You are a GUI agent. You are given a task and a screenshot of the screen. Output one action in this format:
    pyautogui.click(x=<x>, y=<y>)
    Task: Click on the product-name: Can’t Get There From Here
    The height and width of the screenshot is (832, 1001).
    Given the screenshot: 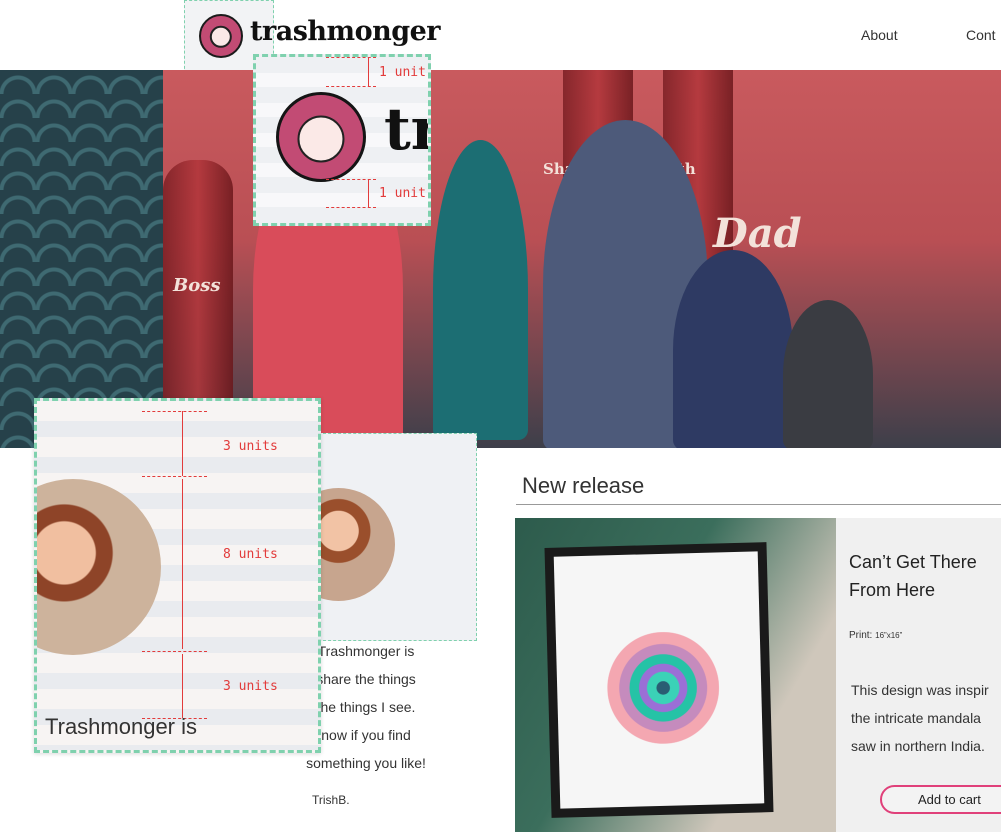 What is the action you would take?
    pyautogui.click(x=913, y=576)
    